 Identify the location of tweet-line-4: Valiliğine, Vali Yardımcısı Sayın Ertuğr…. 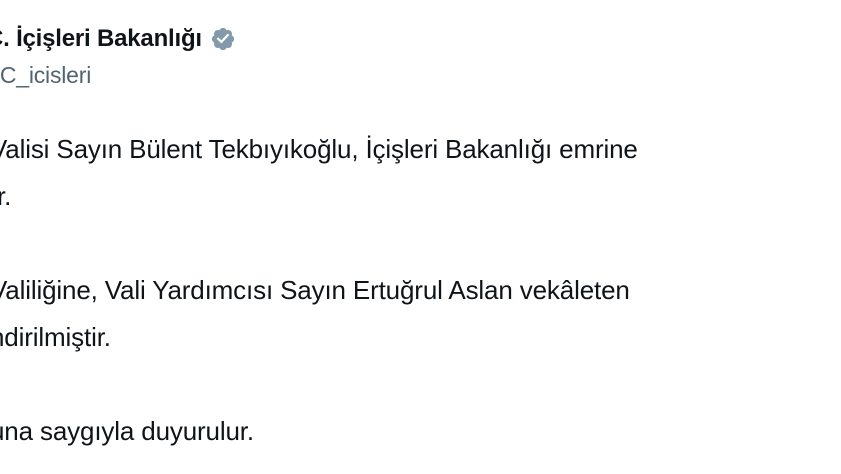
(315, 290).